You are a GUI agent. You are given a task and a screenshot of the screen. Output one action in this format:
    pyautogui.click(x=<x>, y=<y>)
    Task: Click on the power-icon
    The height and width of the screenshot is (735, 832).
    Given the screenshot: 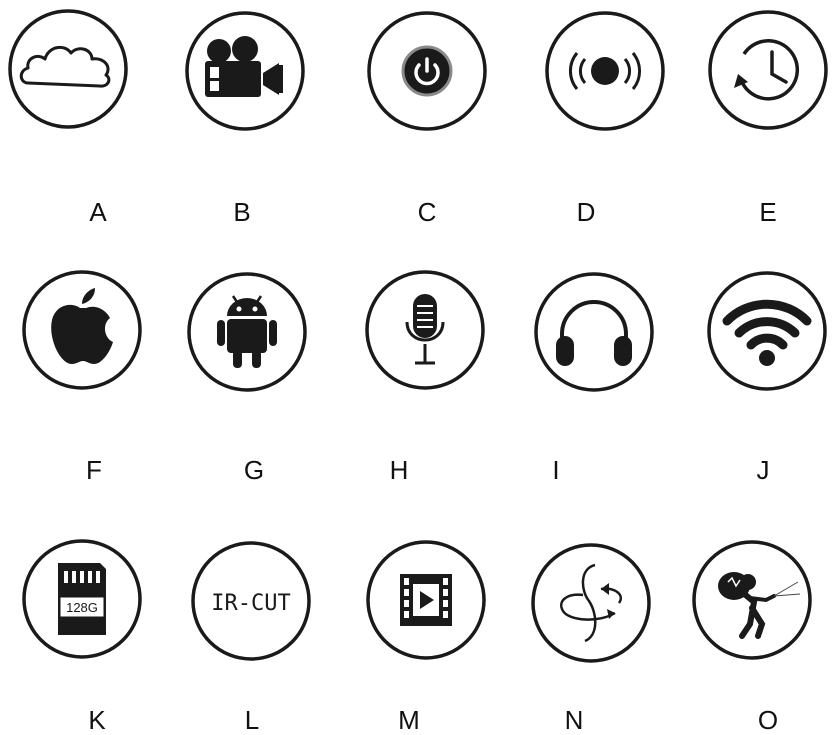 What is the action you would take?
    pyautogui.click(x=427, y=71)
    